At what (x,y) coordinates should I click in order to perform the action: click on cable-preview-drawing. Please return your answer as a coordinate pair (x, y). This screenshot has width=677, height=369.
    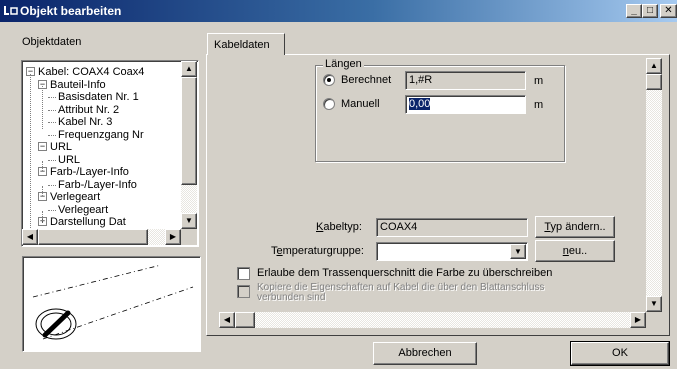
    Looking at the image, I should click on (113, 302).